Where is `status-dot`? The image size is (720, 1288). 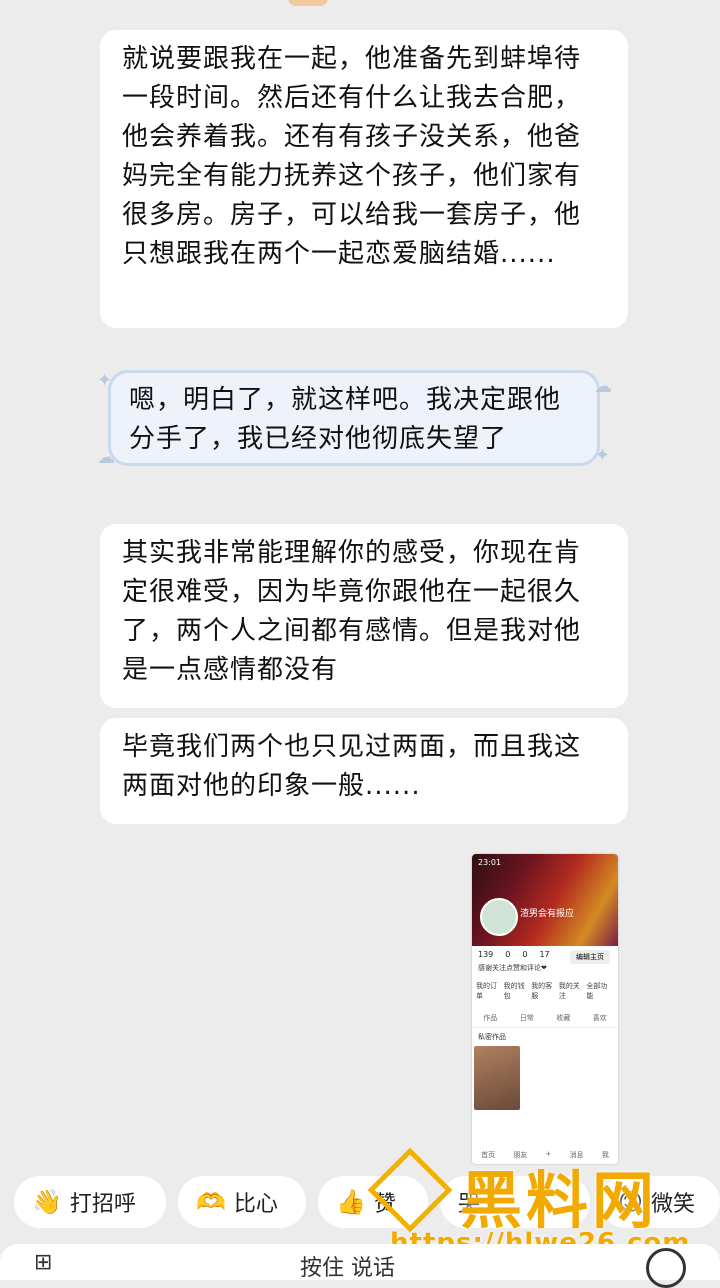 status-dot is located at coordinates (308, 3).